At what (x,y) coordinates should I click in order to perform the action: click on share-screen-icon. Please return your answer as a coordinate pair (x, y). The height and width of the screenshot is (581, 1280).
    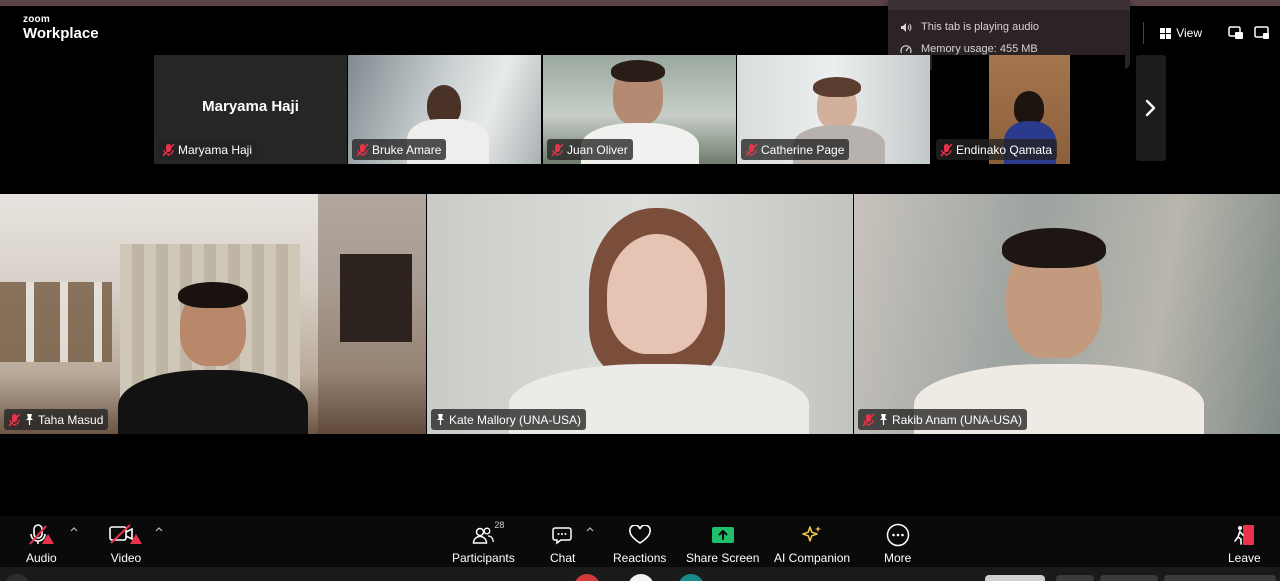
    Looking at the image, I should click on (722, 535).